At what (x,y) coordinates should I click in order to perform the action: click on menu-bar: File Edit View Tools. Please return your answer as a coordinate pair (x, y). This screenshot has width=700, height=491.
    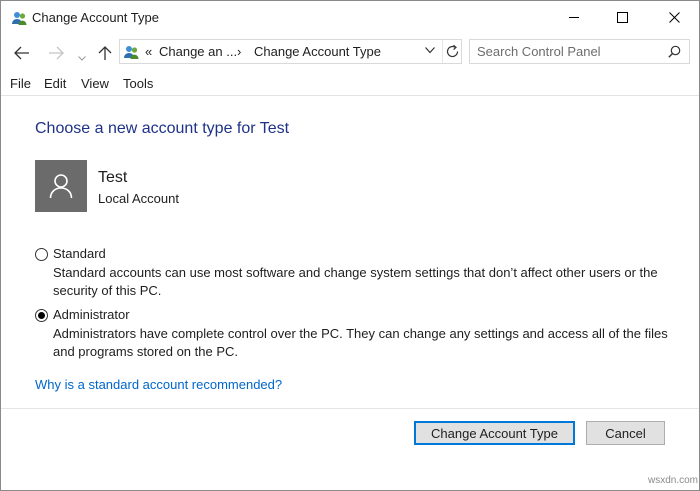
    Looking at the image, I should click on (350, 84).